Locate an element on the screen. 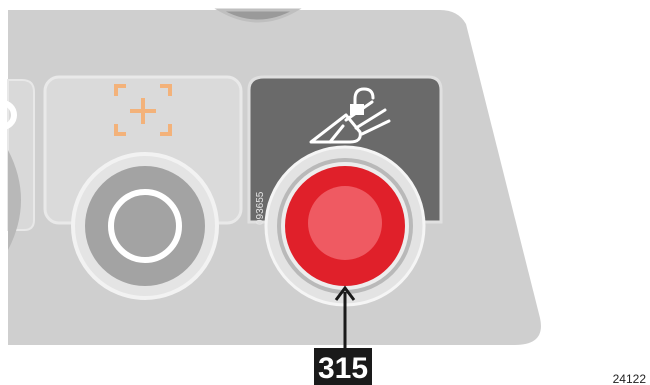 The width and height of the screenshot is (650, 385). focus-button-knob is located at coordinates (145, 226).